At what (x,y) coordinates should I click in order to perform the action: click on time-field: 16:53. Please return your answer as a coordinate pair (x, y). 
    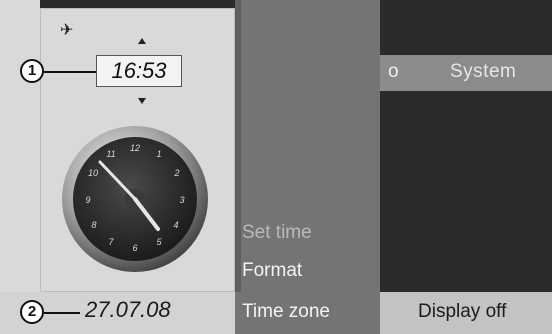
    Looking at the image, I should click on (139, 71).